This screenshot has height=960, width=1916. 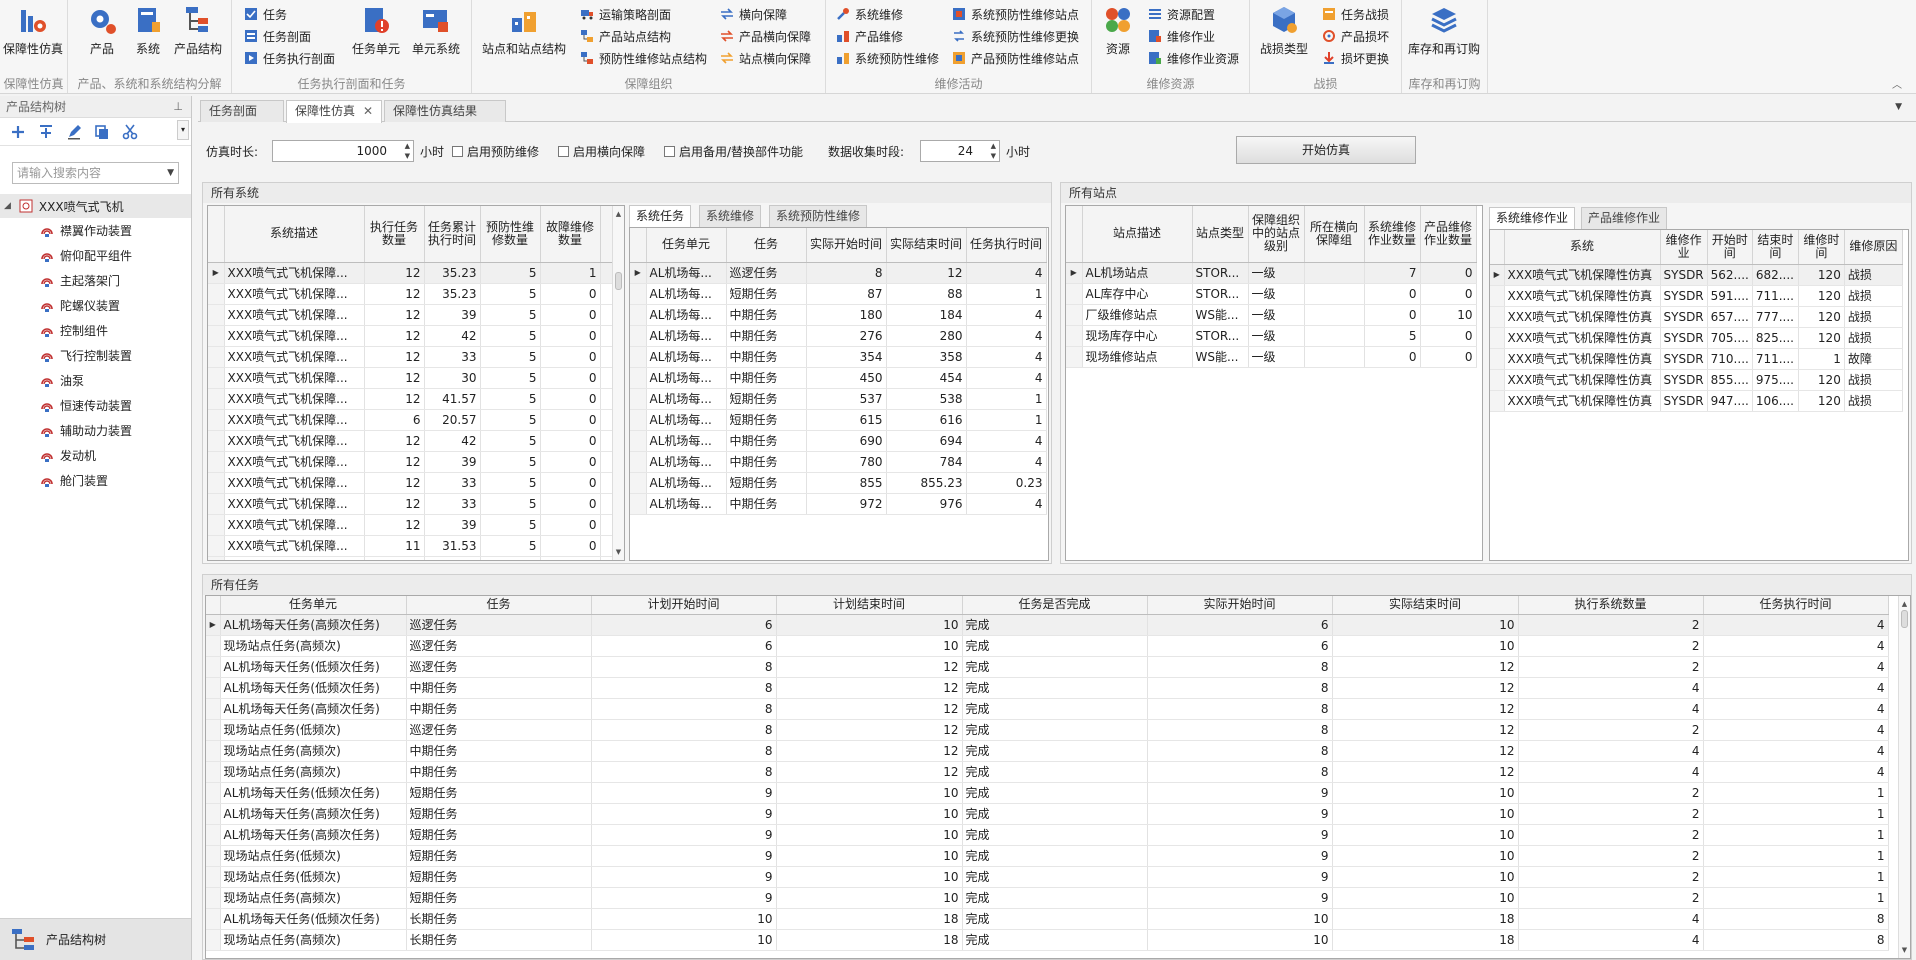 I want to click on table-cell: 538, so click(x=926, y=399).